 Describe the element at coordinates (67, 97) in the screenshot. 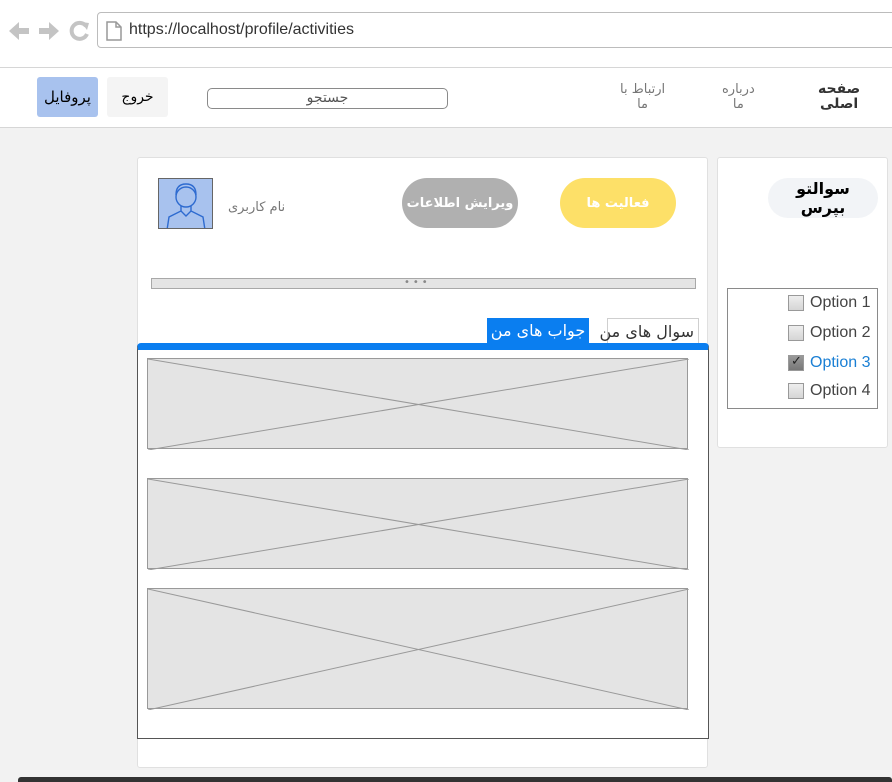

I see `profile-button: پروفایل` at that location.